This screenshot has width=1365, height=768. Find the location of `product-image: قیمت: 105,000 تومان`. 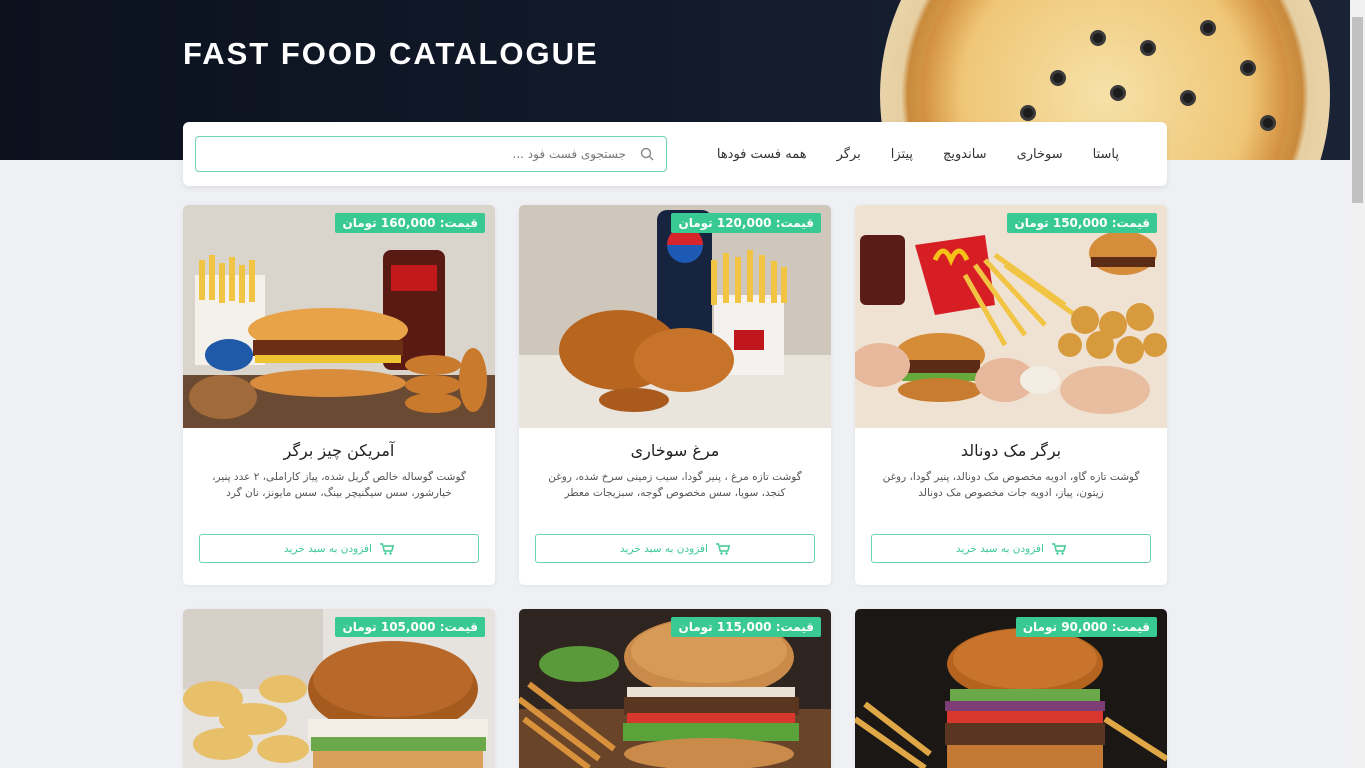

product-image: قیمت: 105,000 تومان is located at coordinates (339, 688).